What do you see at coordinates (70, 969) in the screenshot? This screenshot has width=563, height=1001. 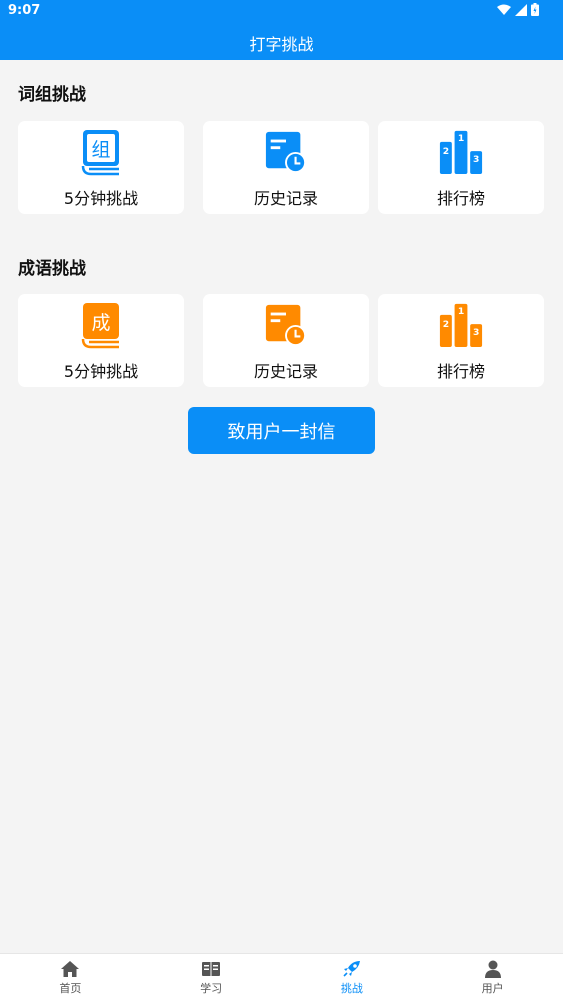 I see `home-icon` at bounding box center [70, 969].